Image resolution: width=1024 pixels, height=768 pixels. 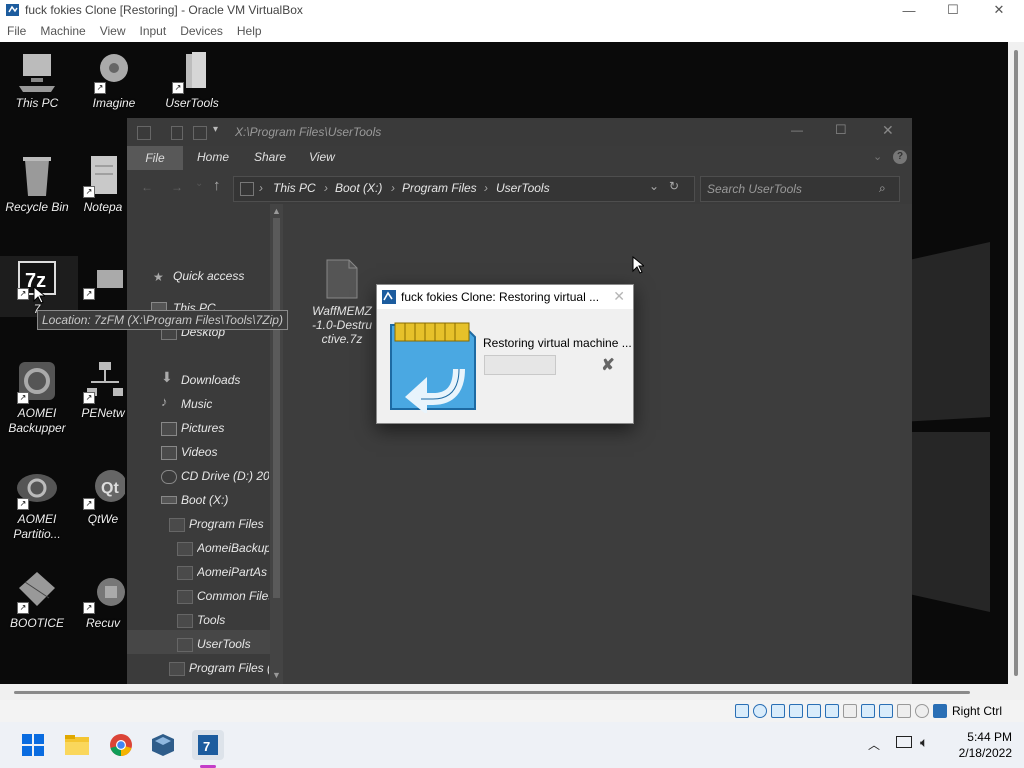 What do you see at coordinates (39, 398) in the screenshot?
I see `desktop-icon-aomei-backupper: ↗ AOMEI Backupper` at bounding box center [39, 398].